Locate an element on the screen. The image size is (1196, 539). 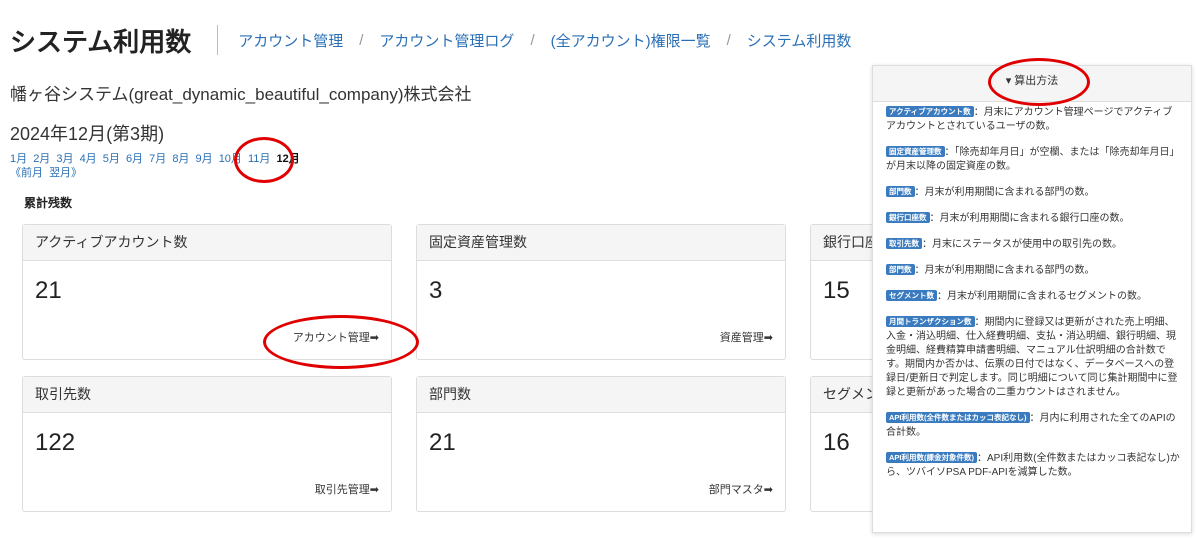
definition-badge: API利用数(課金対象件数) is located at coordinates (931, 457).